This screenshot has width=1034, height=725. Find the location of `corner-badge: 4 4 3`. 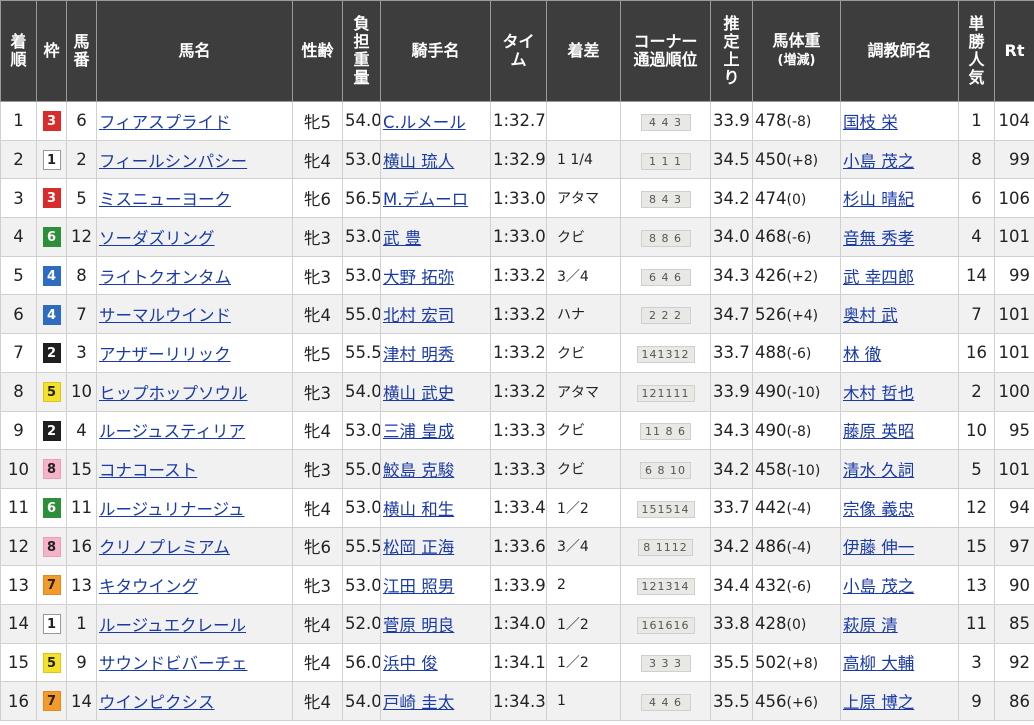

corner-badge: 4 4 3 is located at coordinates (665, 122).